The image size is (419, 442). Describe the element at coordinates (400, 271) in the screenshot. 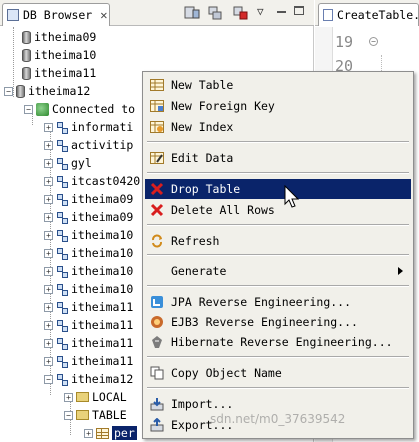

I see `submenu-arrow-icon` at that location.